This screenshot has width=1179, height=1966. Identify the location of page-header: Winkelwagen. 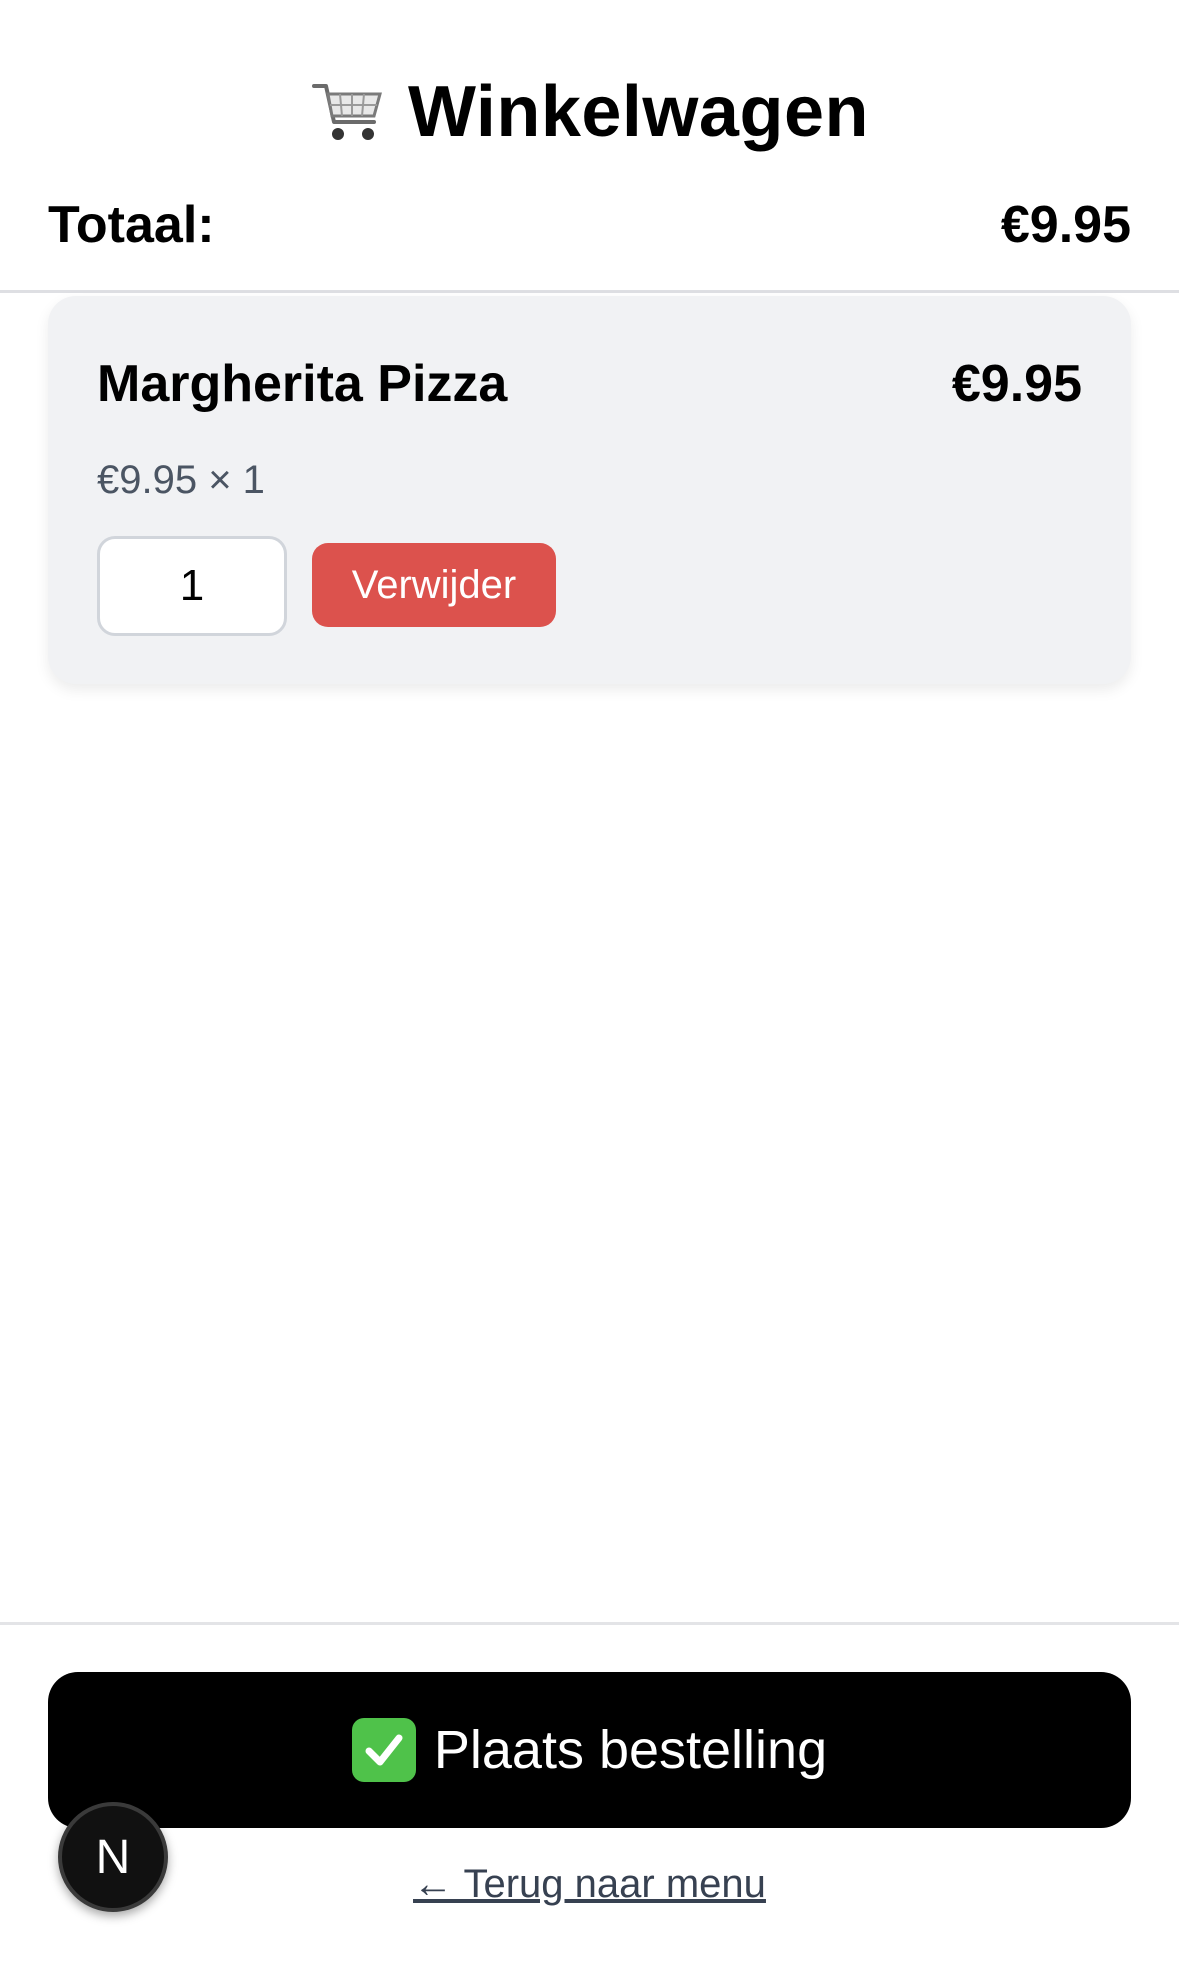
(589, 112).